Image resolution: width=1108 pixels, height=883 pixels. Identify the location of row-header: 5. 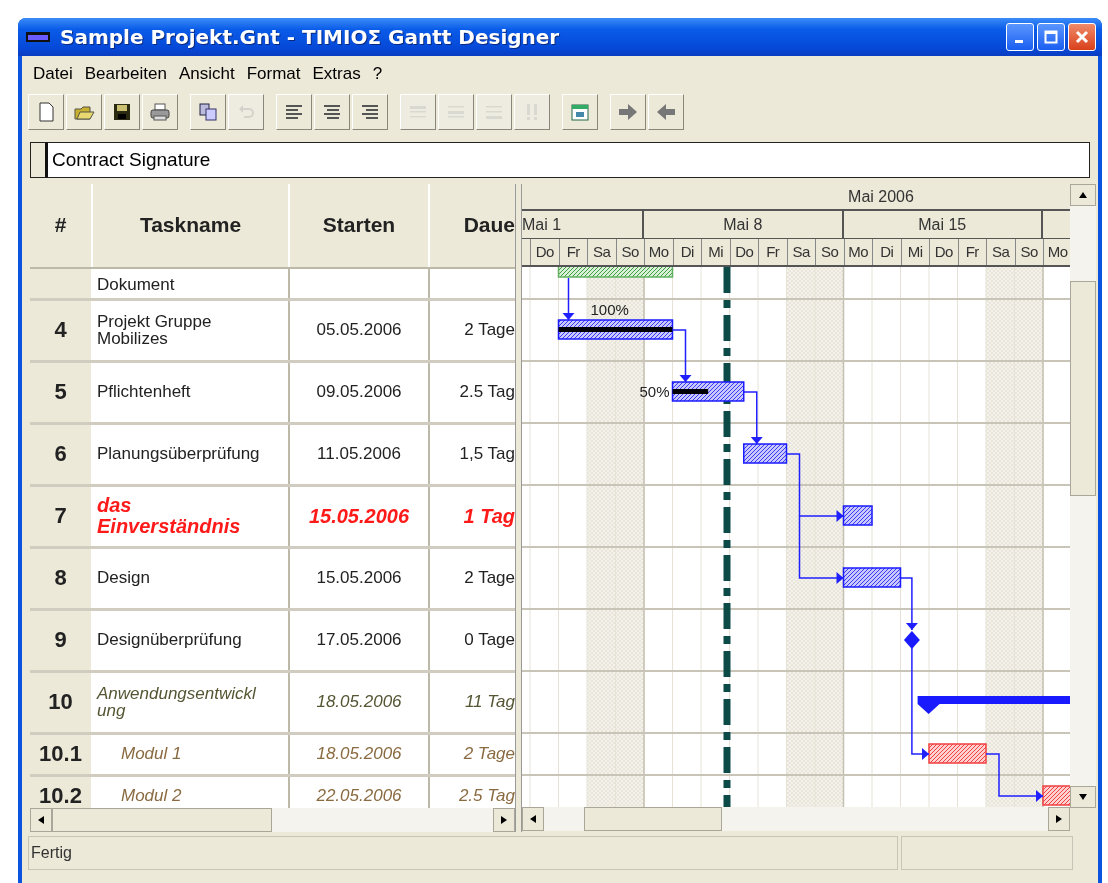
(61, 392).